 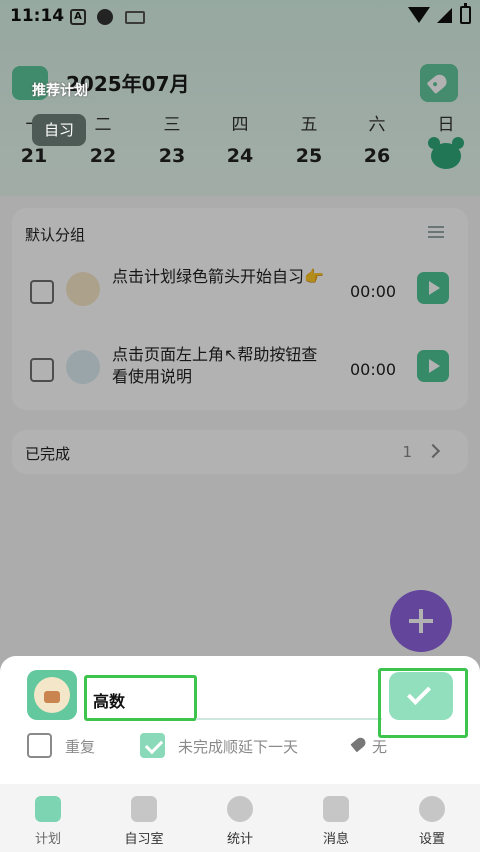 I want to click on tag-value: 无, so click(x=379, y=746).